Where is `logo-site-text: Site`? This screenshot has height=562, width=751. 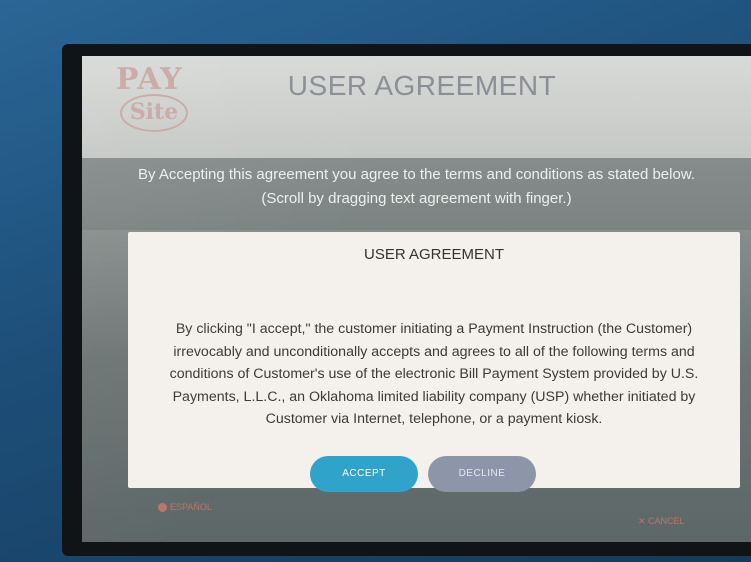 logo-site-text: Site is located at coordinates (154, 113).